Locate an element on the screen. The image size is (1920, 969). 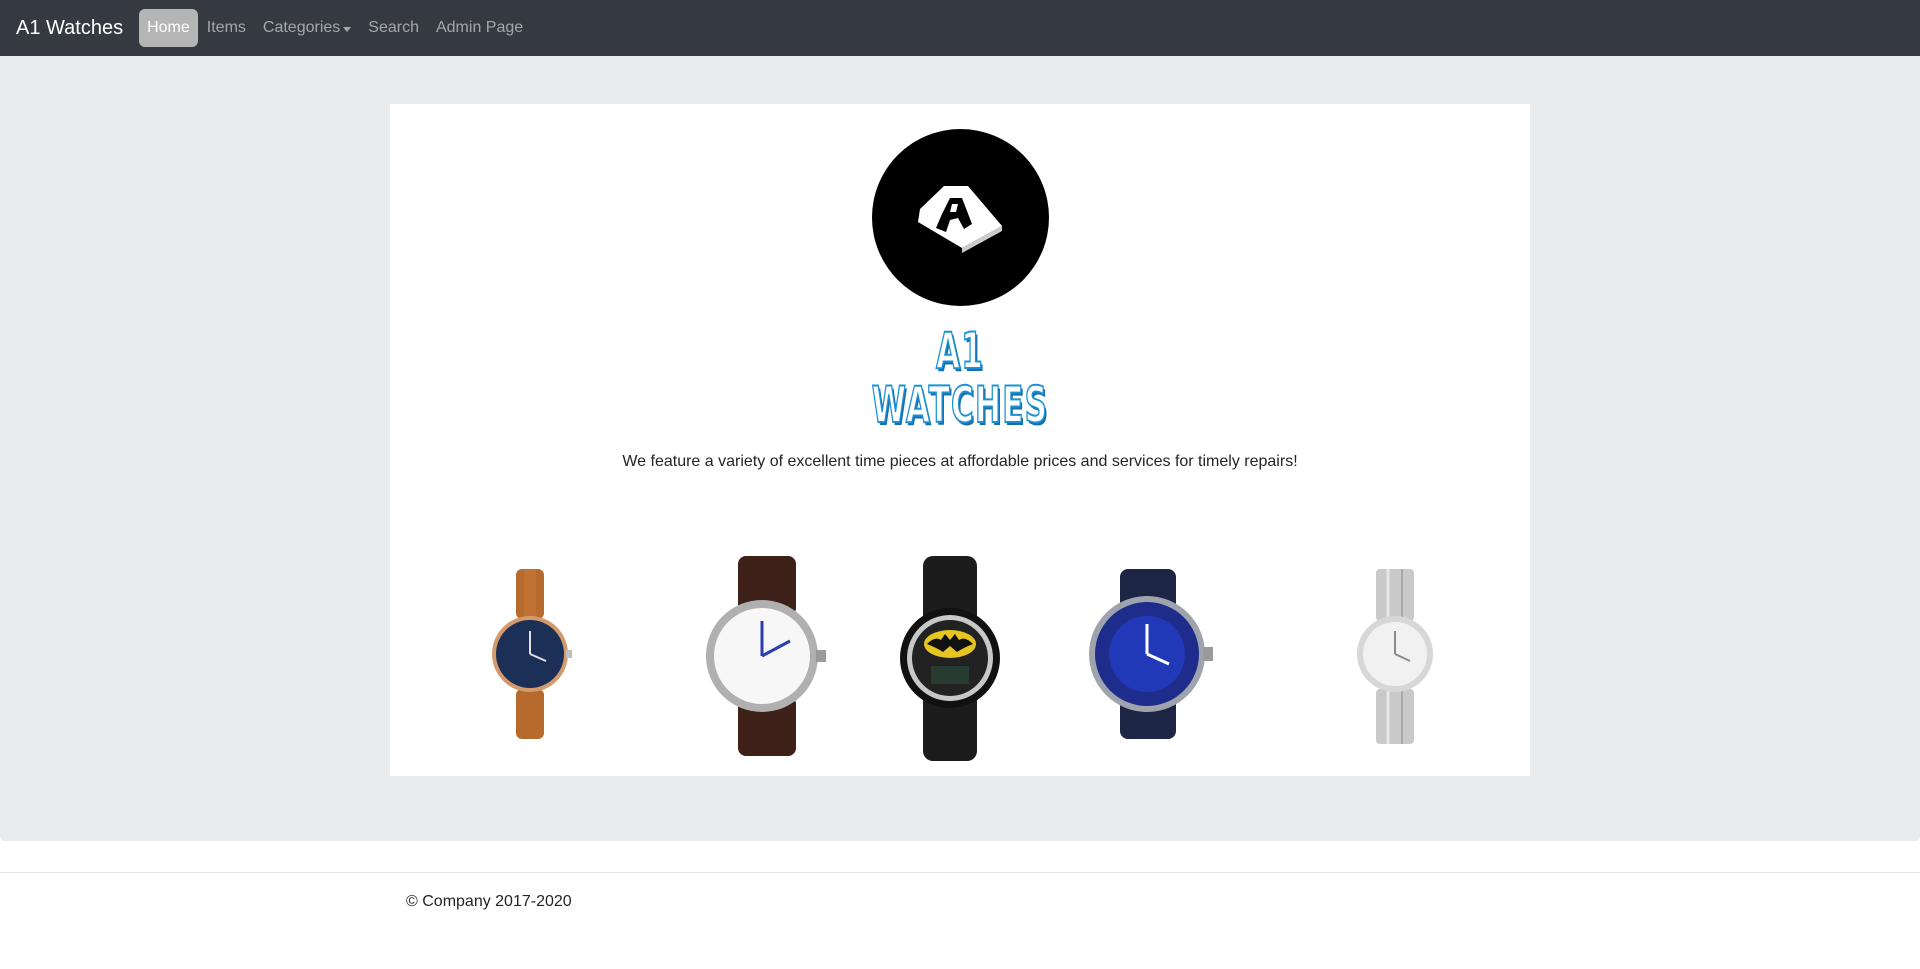
blue-diver-watch-image is located at coordinates (1151, 654).